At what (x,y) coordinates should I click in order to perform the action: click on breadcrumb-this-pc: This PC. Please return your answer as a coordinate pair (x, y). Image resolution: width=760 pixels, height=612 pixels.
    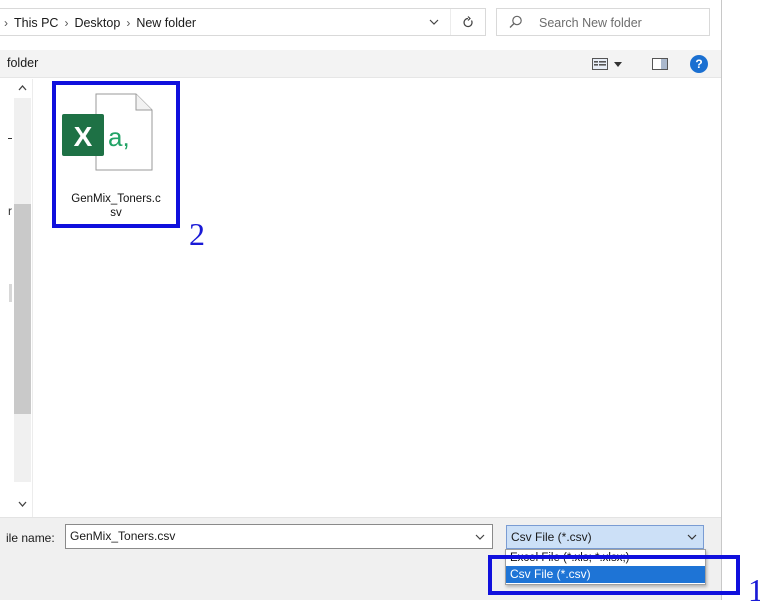
    Looking at the image, I should click on (36, 23).